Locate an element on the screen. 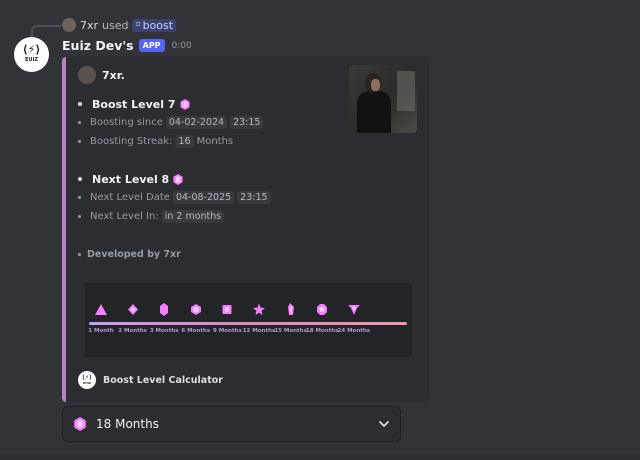 This screenshot has height=460, width=640. thumbnail-body is located at coordinates (374, 112).